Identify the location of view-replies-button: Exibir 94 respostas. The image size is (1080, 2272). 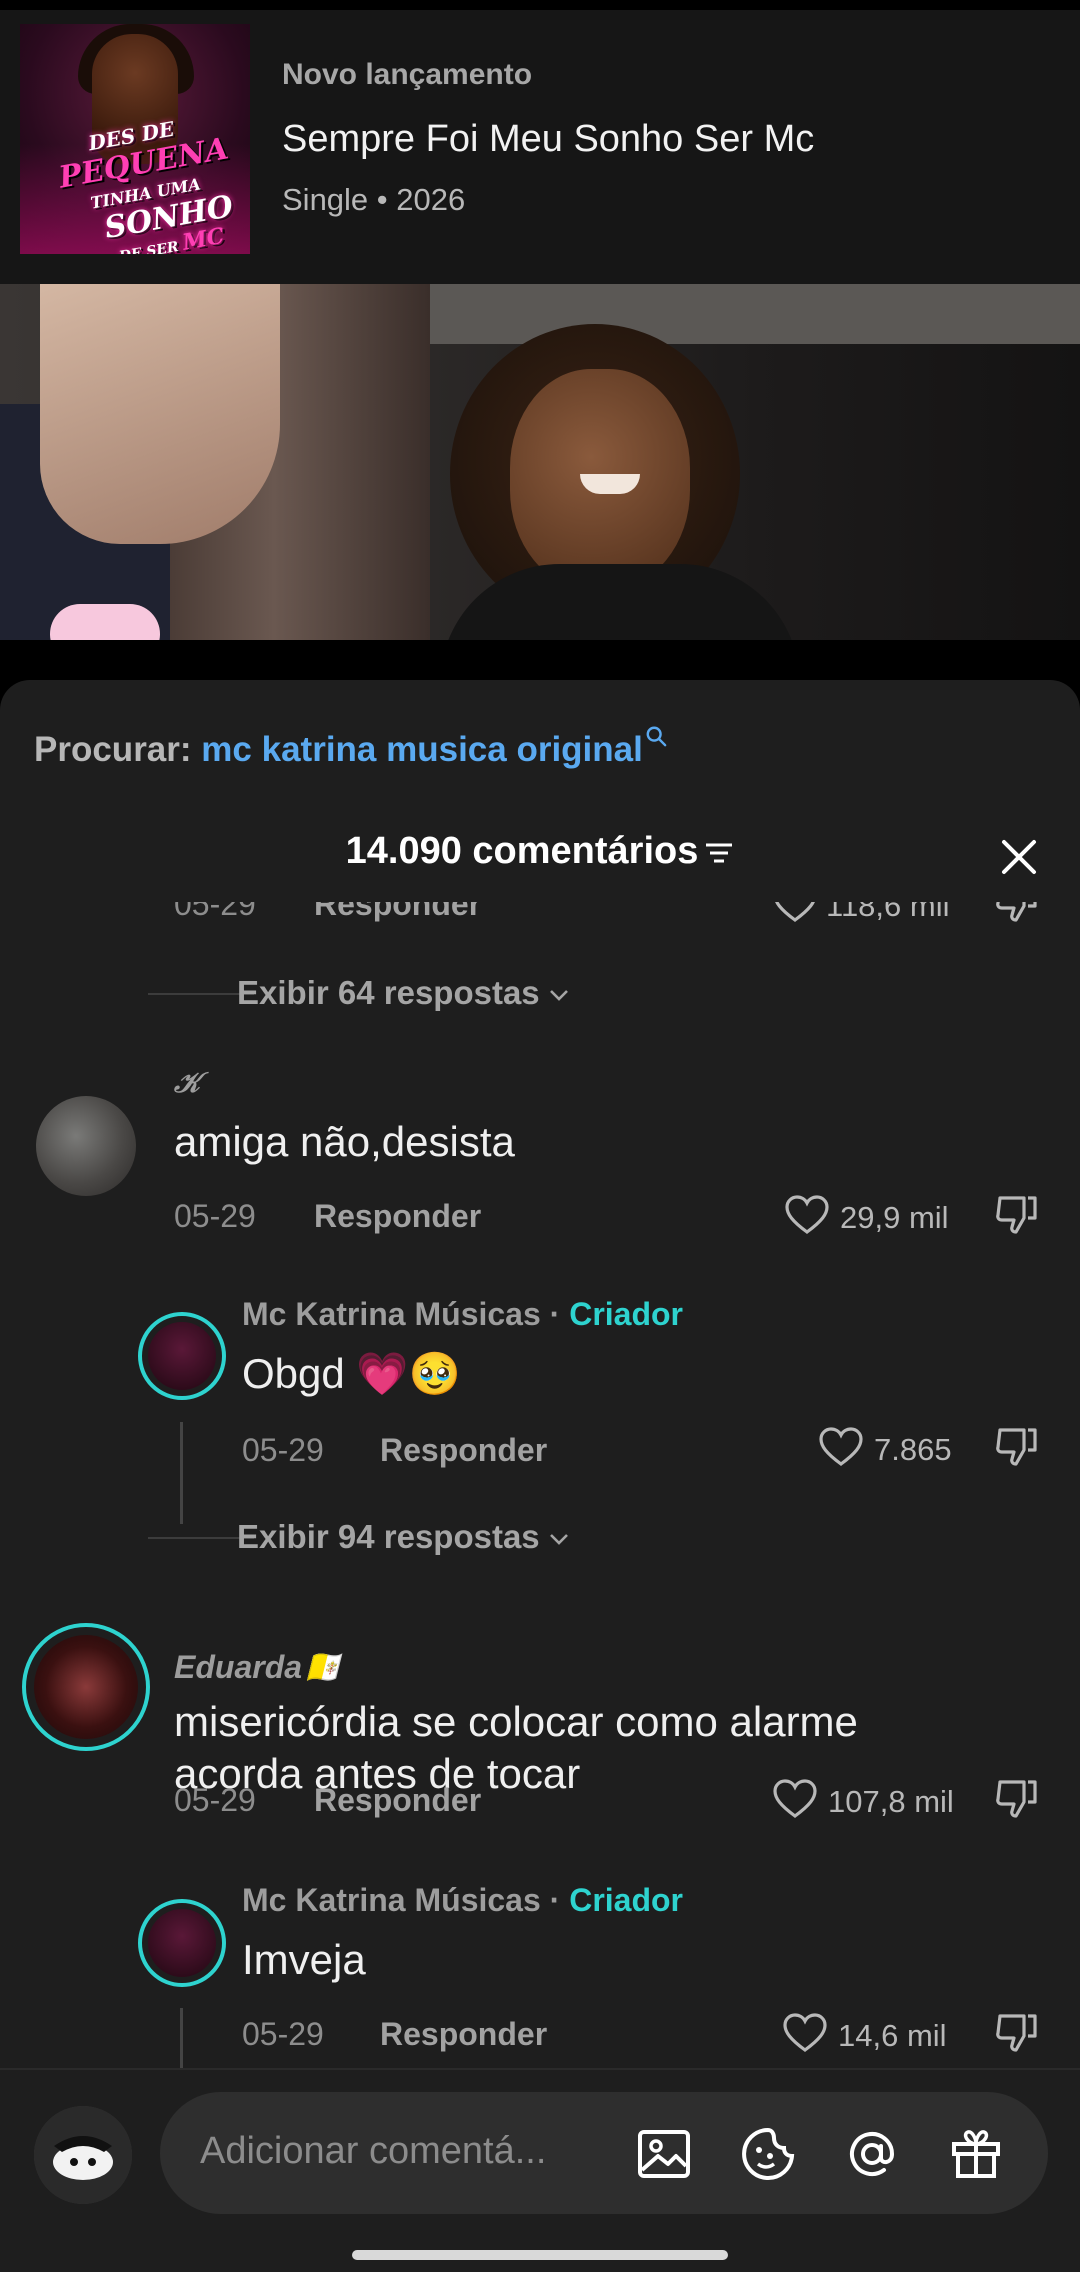
(403, 1537).